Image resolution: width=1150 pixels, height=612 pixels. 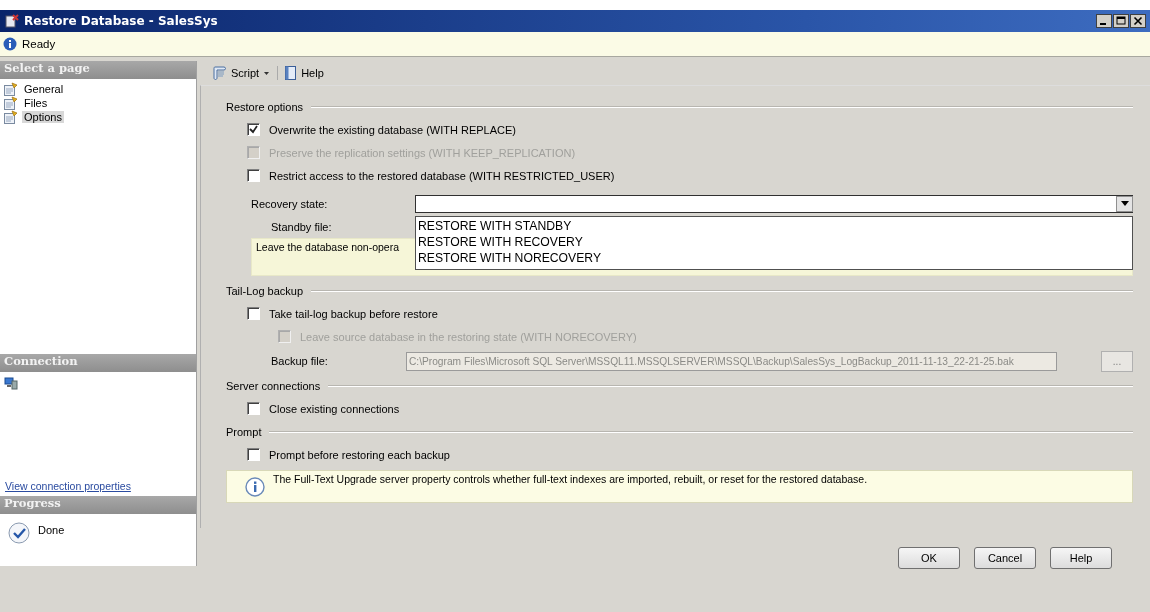 What do you see at coordinates (570, 479) in the screenshot?
I see `info-text: The Full-Text Upgrade server property controls whether full-text indexes are imported, rebuilt, or reset for the restored database.` at bounding box center [570, 479].